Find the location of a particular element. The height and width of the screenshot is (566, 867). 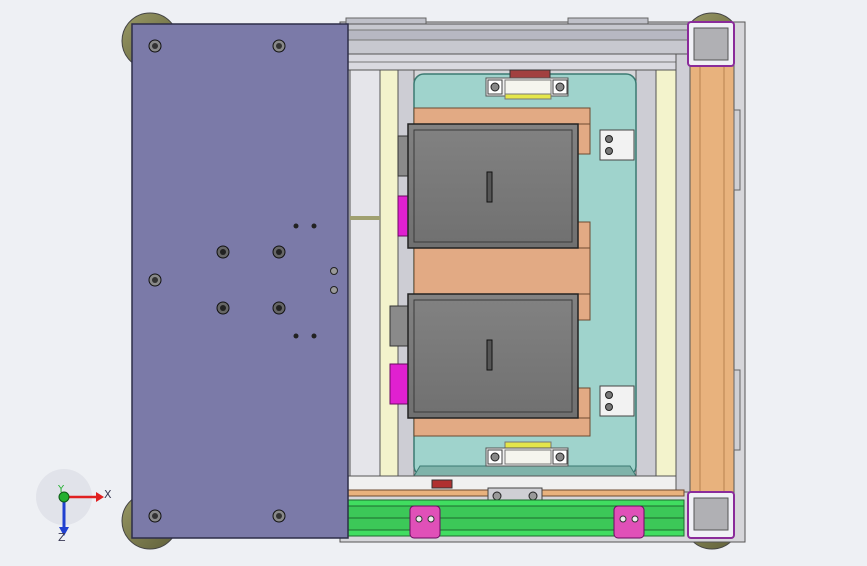

triad-x-label: X is located at coordinates (108, 494).